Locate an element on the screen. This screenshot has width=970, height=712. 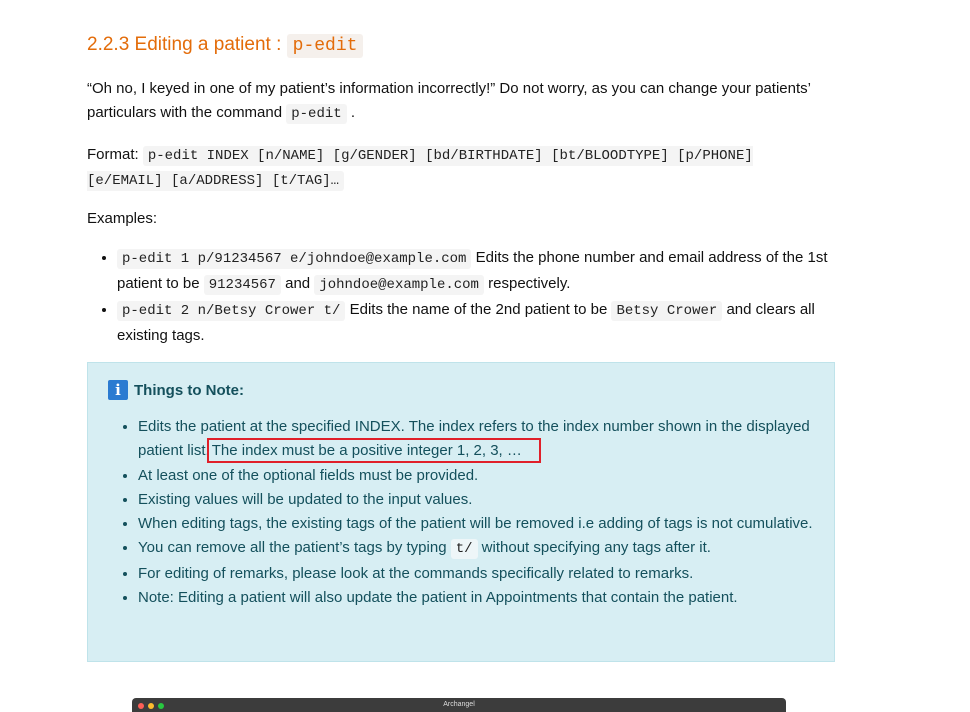
example-text: and is located at coordinates (297, 283).